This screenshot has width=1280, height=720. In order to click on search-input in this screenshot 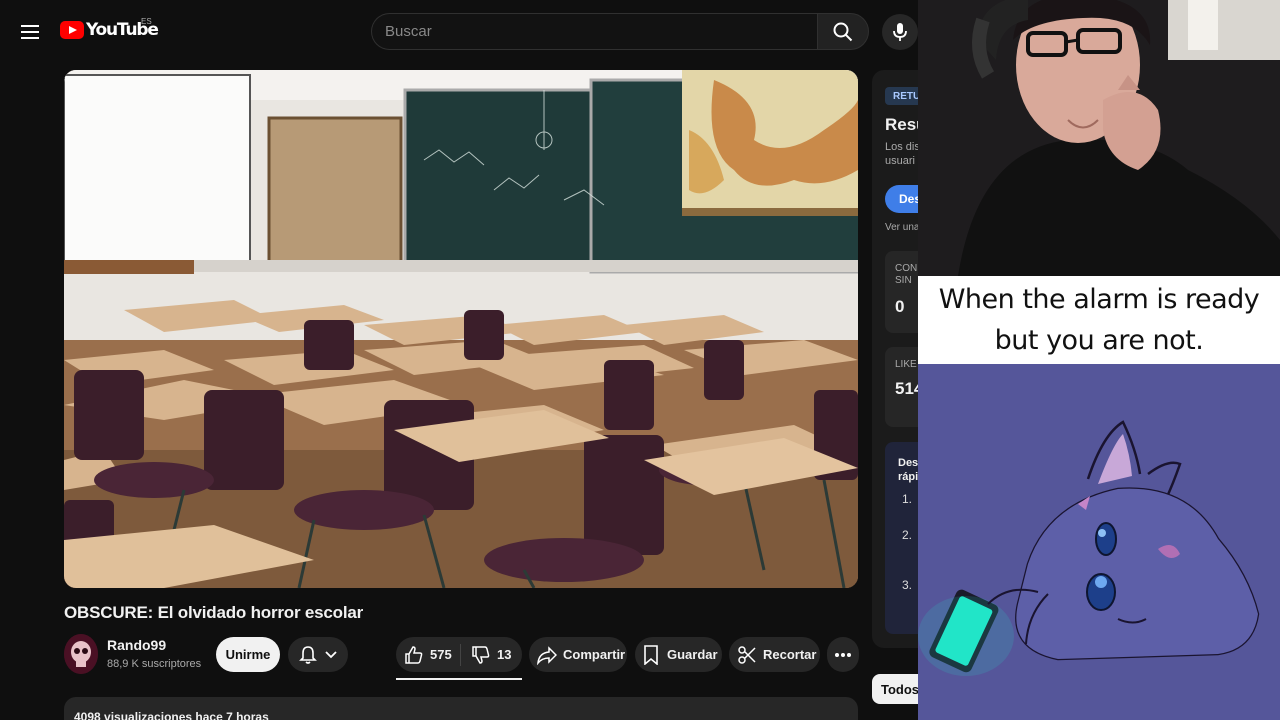, I will do `click(594, 31)`.